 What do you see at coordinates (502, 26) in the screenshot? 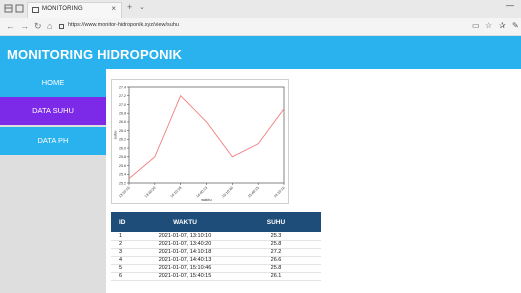
I see `favorites-hub-icon: ✰` at bounding box center [502, 26].